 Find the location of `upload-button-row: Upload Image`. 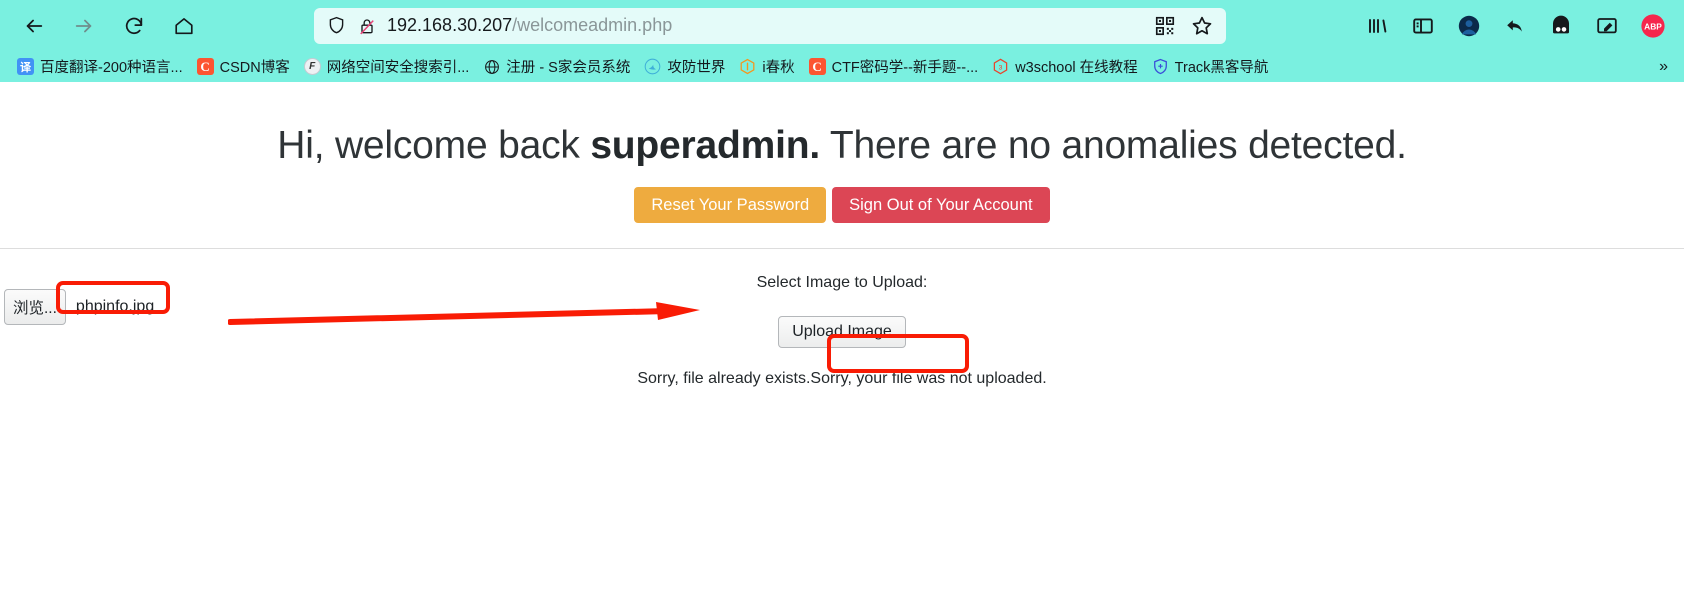

upload-button-row: Upload Image is located at coordinates (842, 332).